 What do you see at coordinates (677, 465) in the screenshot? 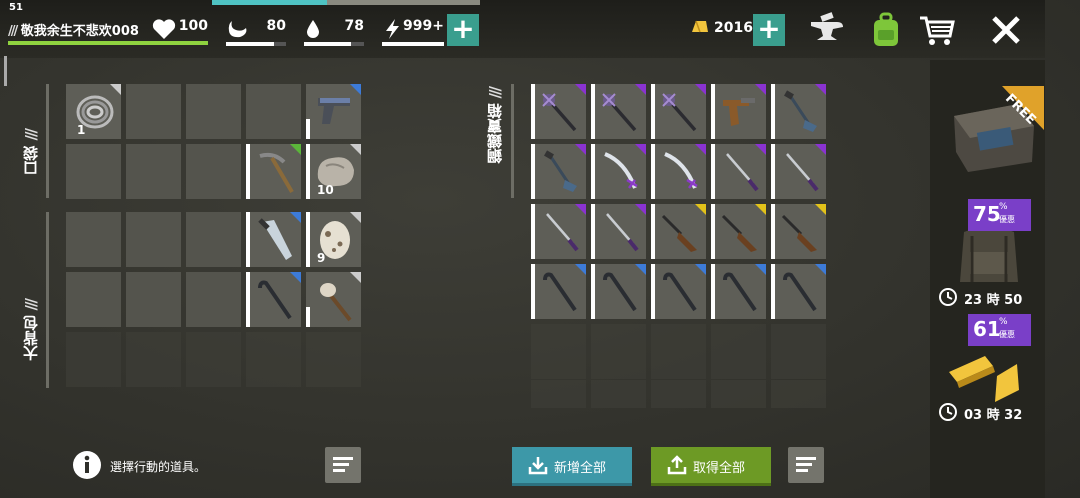
I see `upload-icon` at bounding box center [677, 465].